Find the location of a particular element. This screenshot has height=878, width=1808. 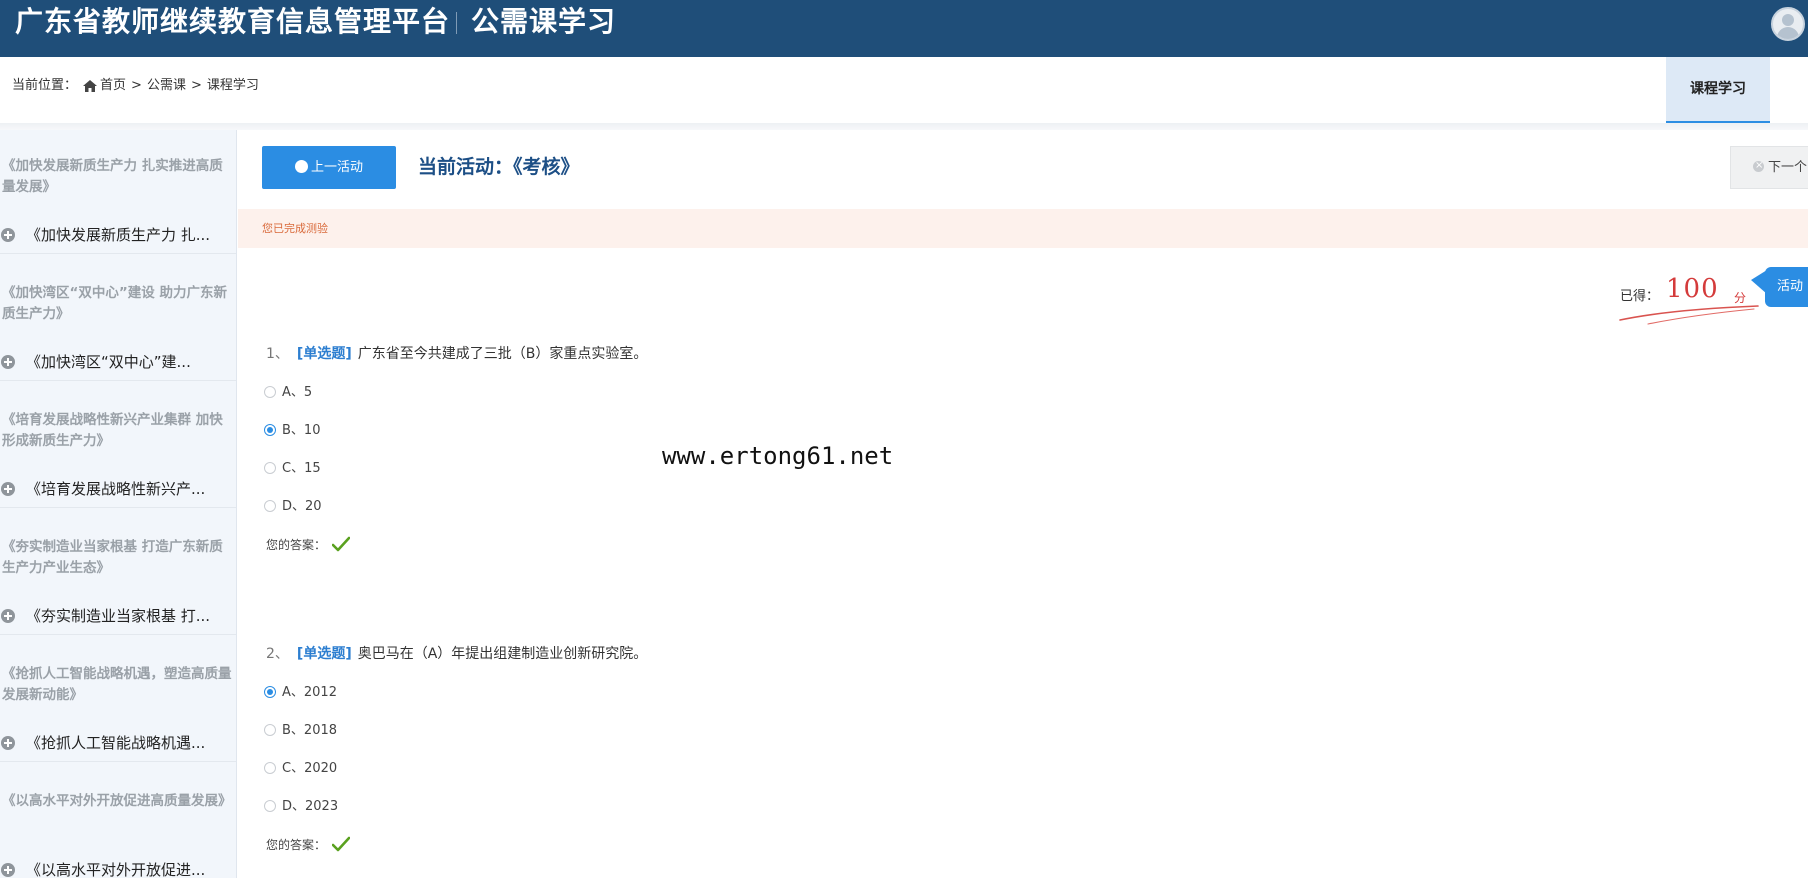

current-activity-title: 当前活动：《考核》 is located at coordinates (499, 167).